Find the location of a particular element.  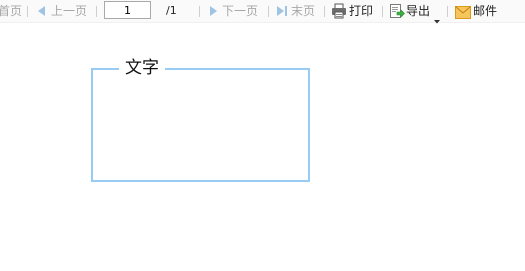

page-number-input is located at coordinates (127, 10).